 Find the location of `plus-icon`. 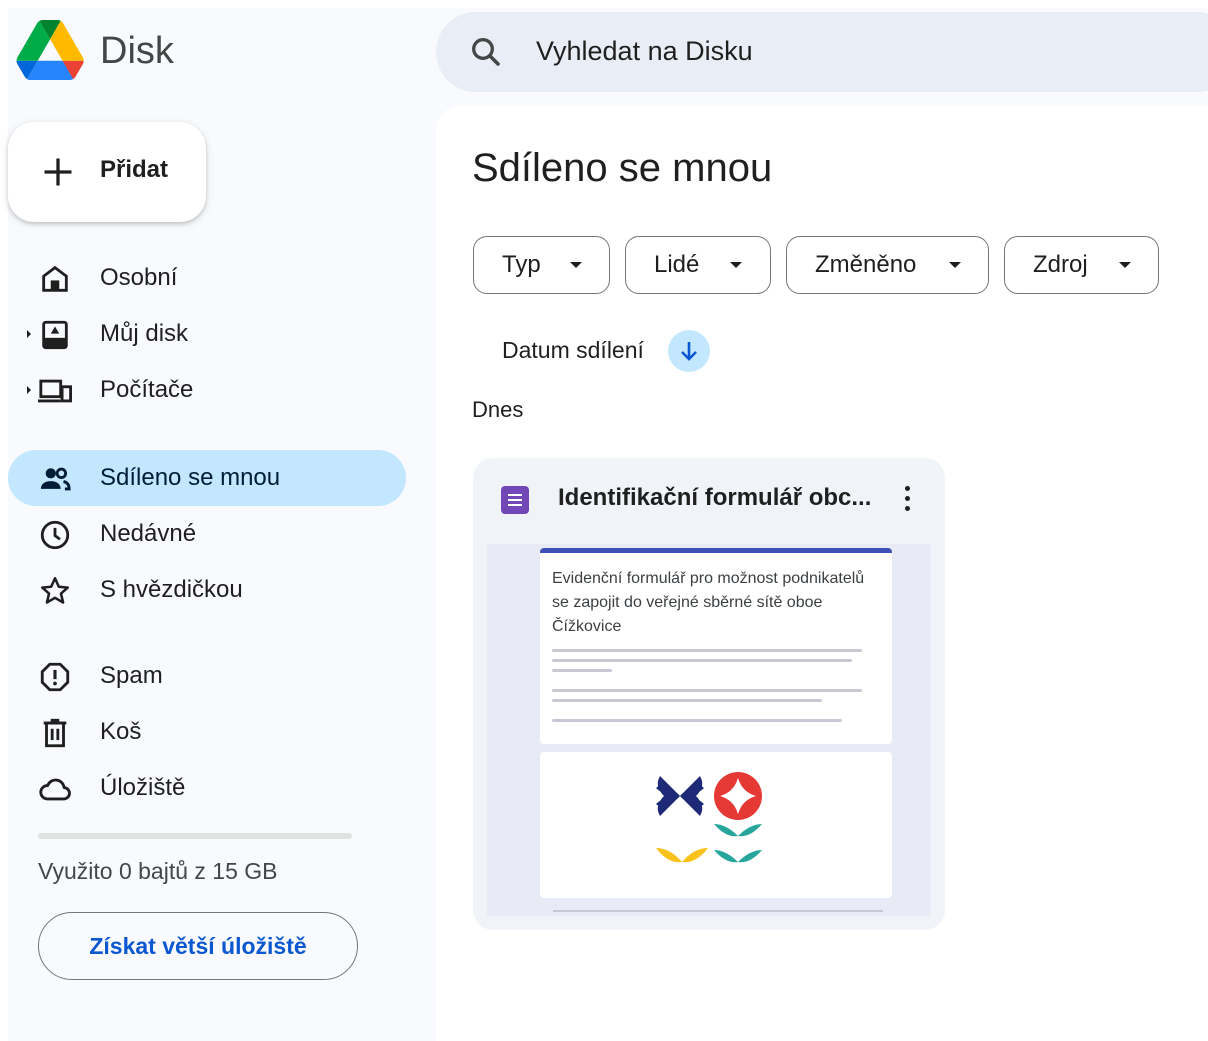

plus-icon is located at coordinates (58, 172).